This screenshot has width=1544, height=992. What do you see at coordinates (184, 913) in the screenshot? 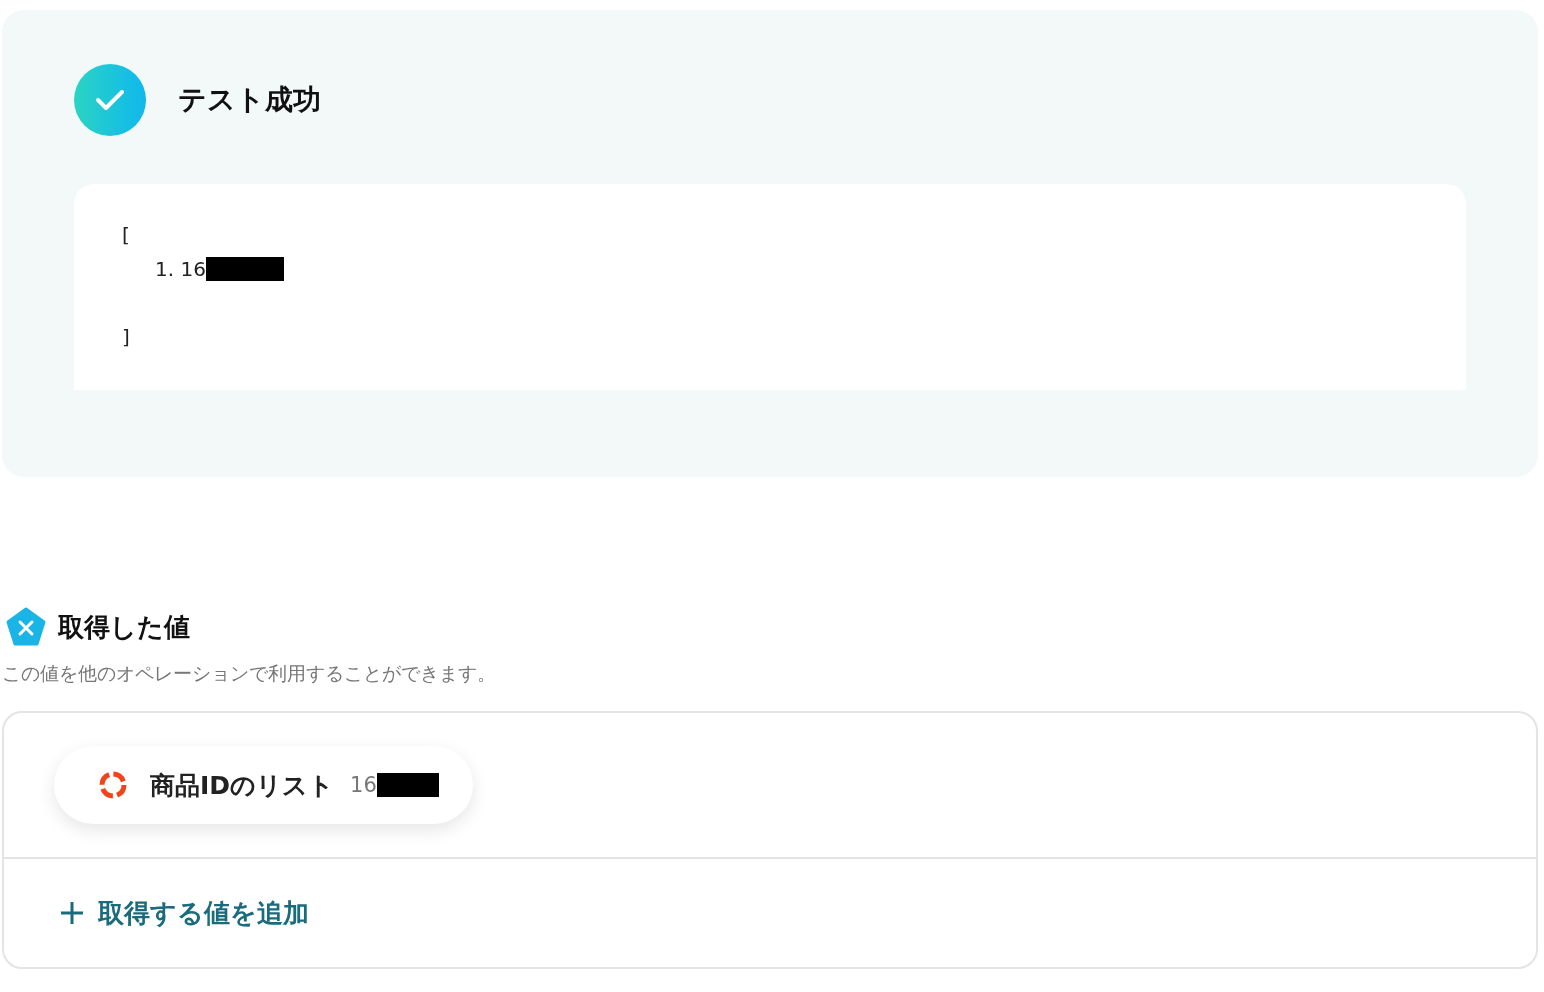
I see `add-value-button: 取得する値を追加` at bounding box center [184, 913].